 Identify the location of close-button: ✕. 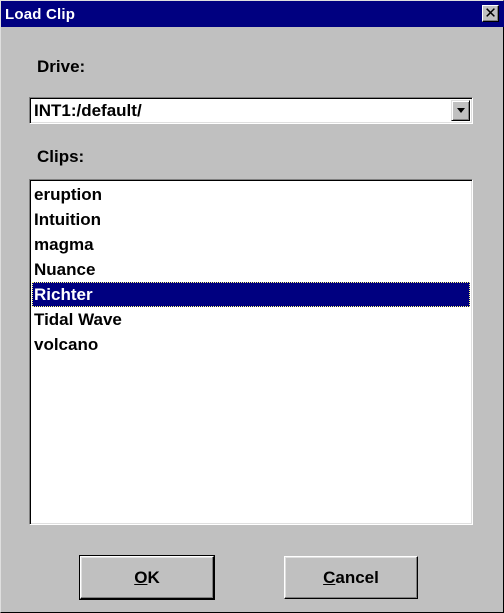
(490, 13).